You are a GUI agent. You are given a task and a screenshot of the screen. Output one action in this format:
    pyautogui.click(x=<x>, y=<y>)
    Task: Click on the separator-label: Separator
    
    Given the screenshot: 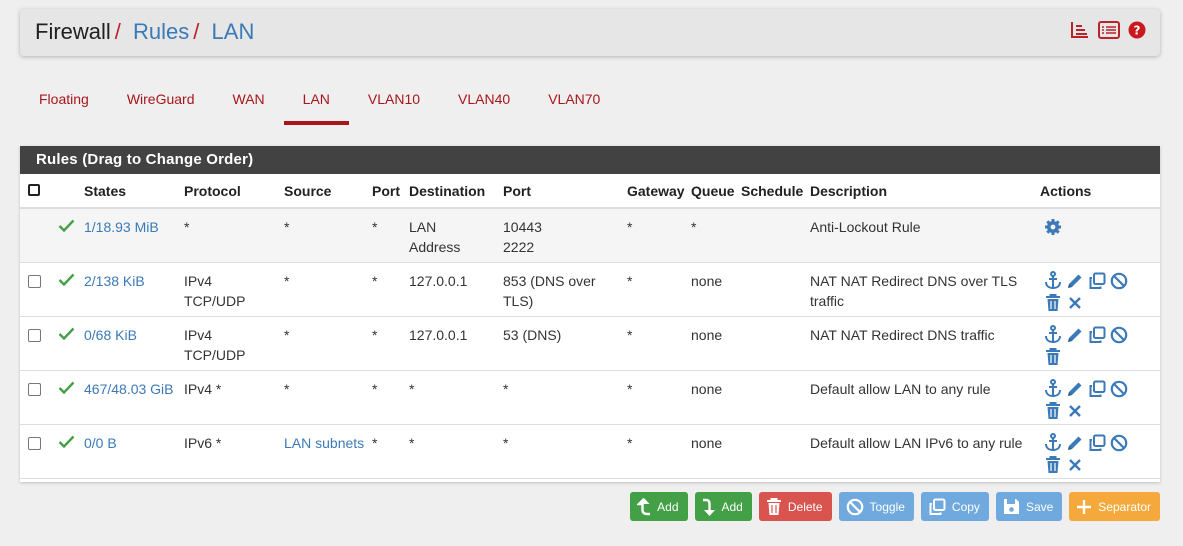 What is the action you would take?
    pyautogui.click(x=1124, y=506)
    